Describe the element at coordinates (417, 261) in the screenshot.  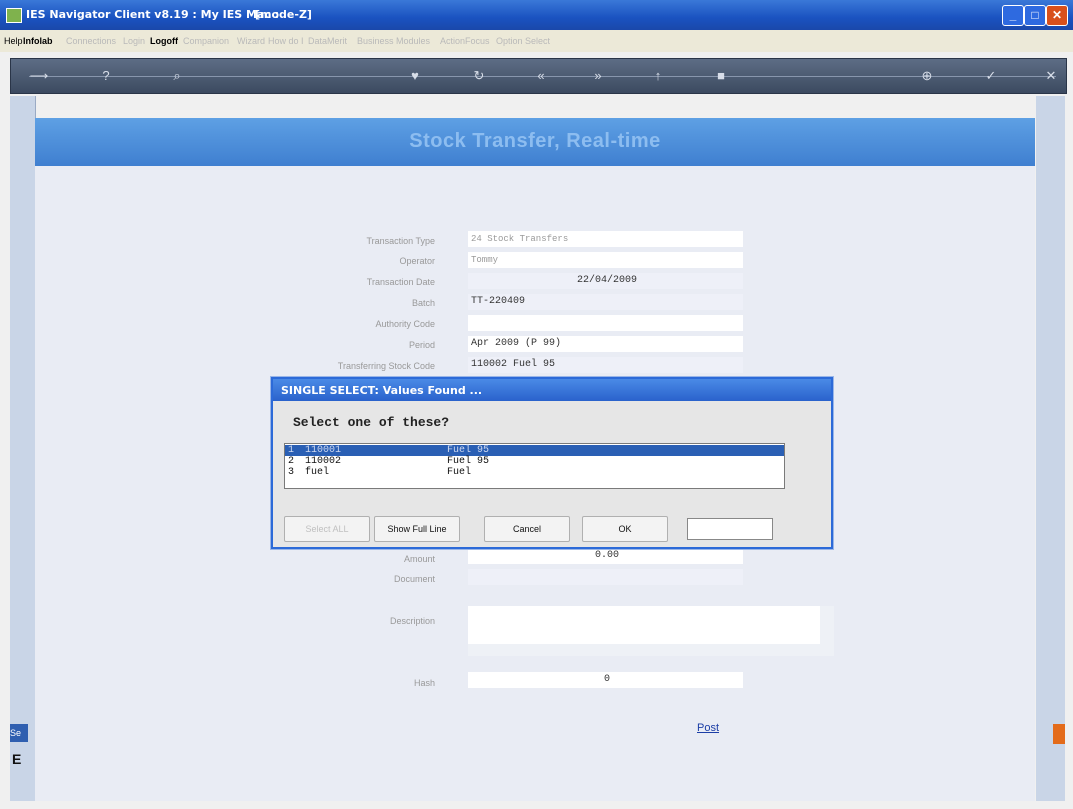
I see `label-operator: Operator` at that location.